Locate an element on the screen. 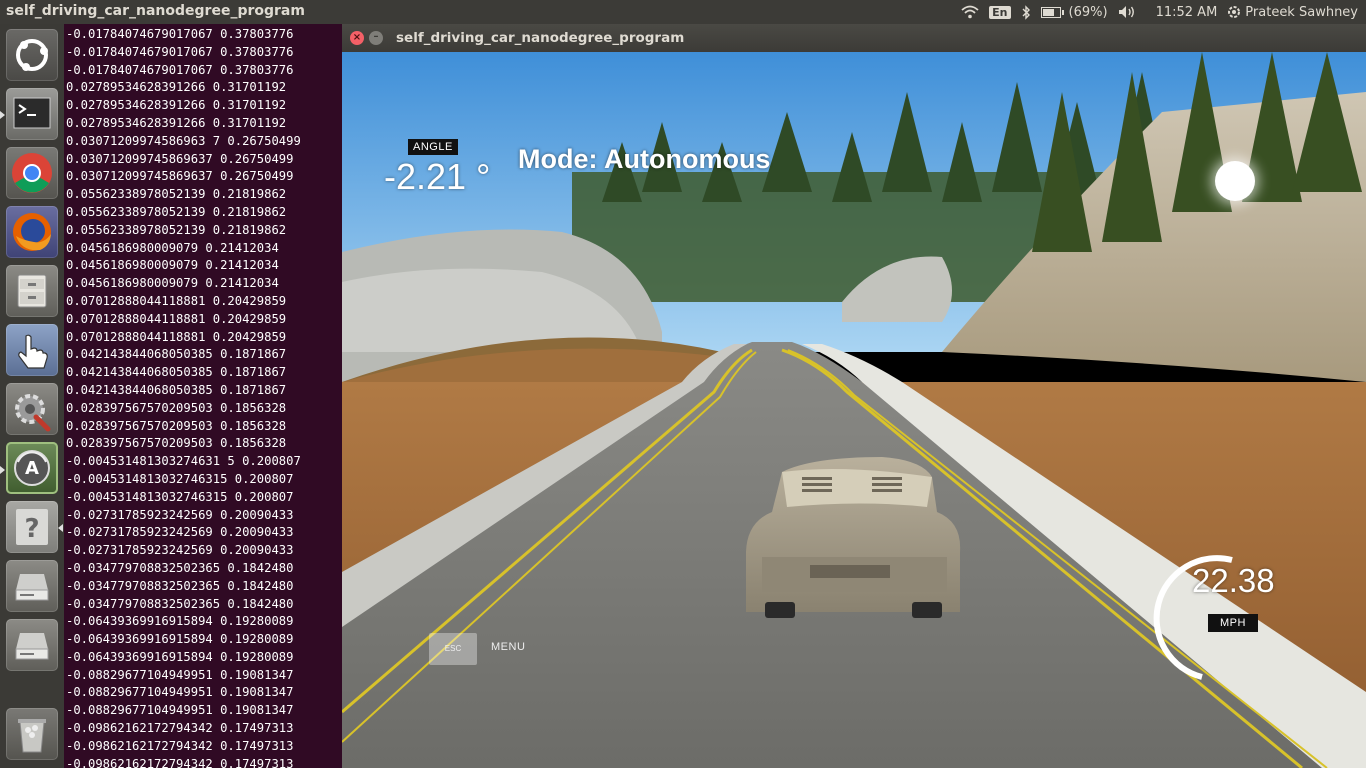 This screenshot has width=1366, height=768. file-cabinet-icon is located at coordinates (32, 291).